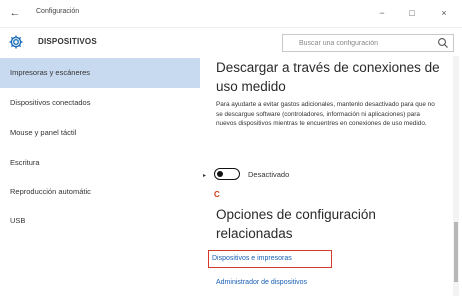  What do you see at coordinates (443, 43) in the screenshot?
I see `search-icon` at bounding box center [443, 43].